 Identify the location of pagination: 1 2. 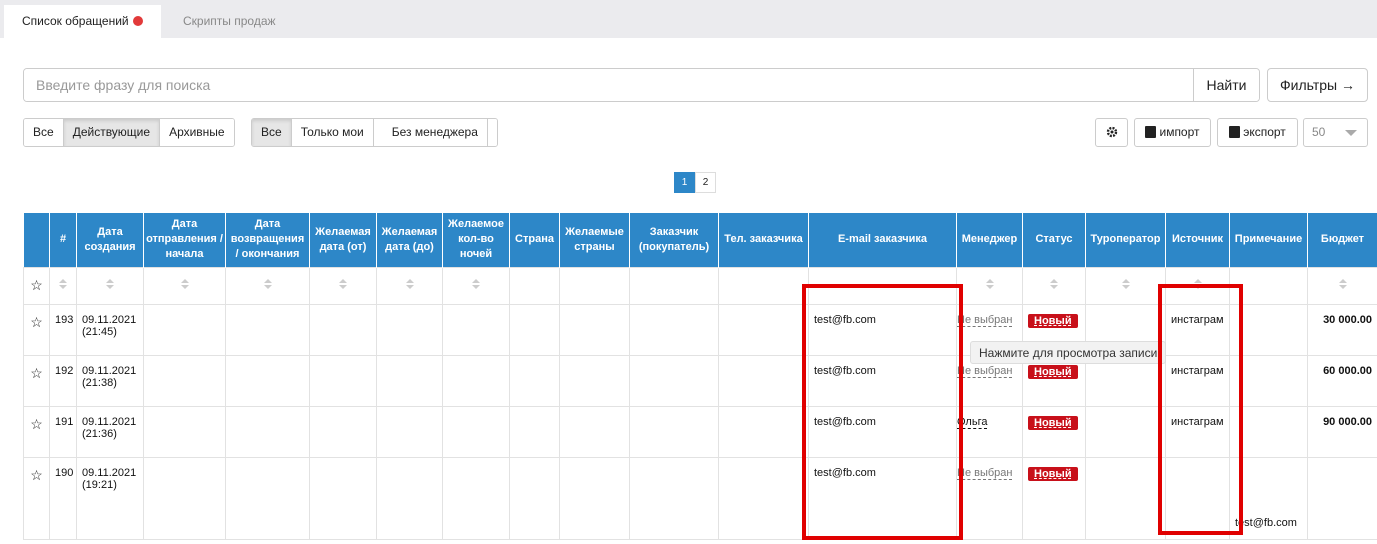
(695, 182).